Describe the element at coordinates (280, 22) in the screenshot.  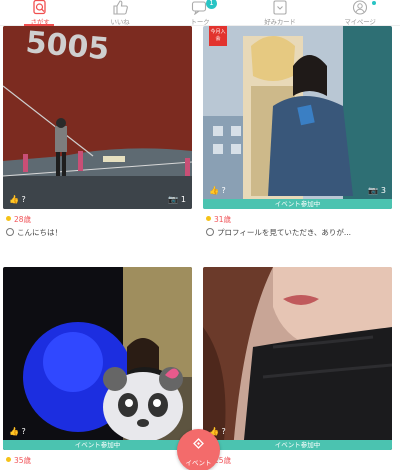
I see `tab-favorite-cards-label: 好みカード` at that location.